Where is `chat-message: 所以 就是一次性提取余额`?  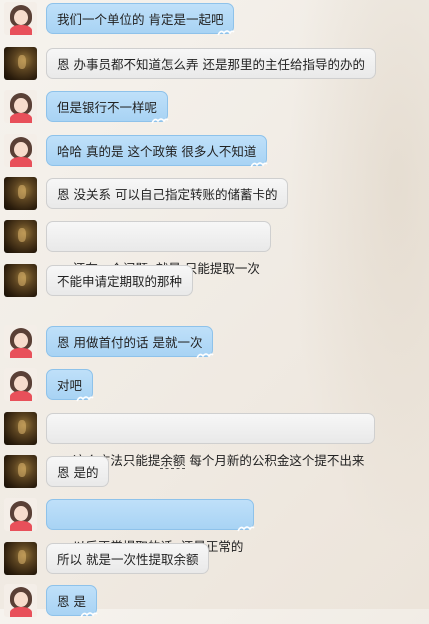
chat-message: 所以 就是一次性提取余额 is located at coordinates (214, 559).